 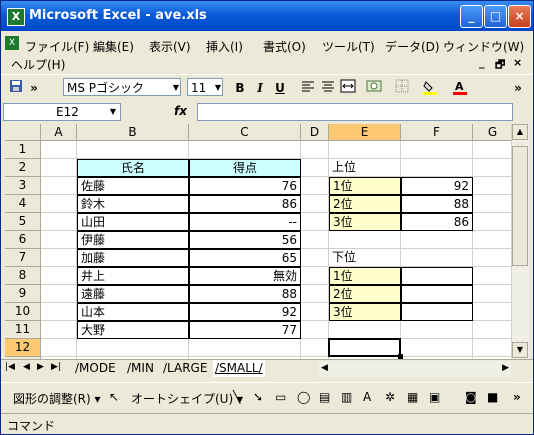 What do you see at coordinates (365, 222) in the screenshot?
I see `cell-e5: 3位` at bounding box center [365, 222].